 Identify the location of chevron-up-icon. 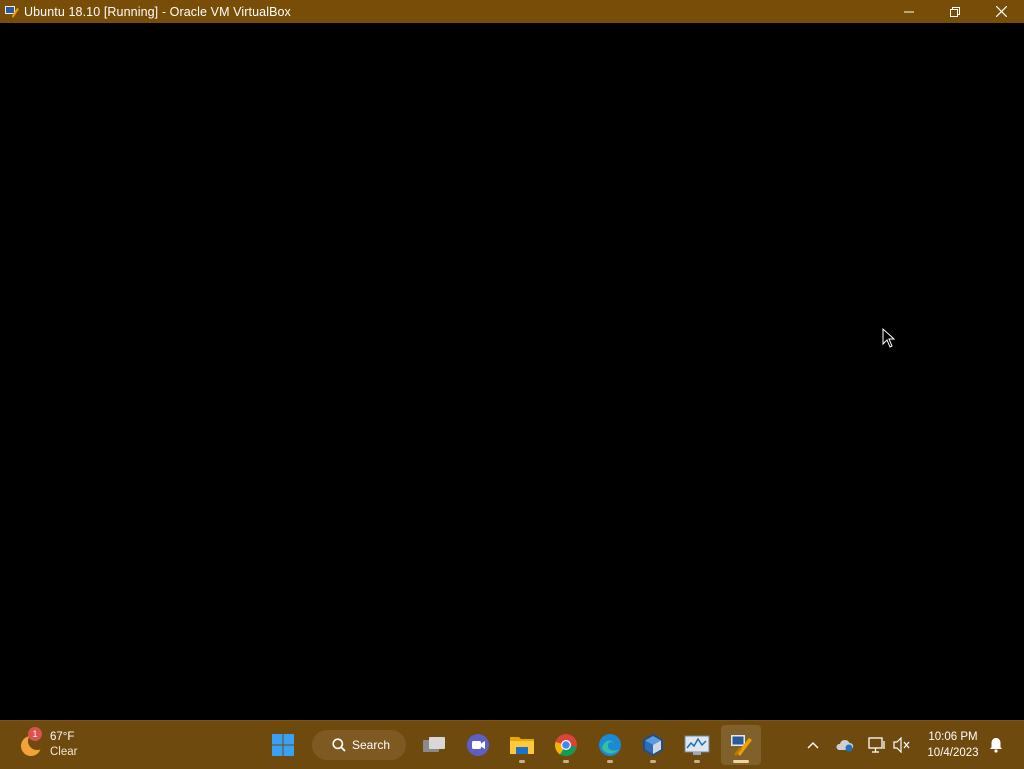
(813, 745).